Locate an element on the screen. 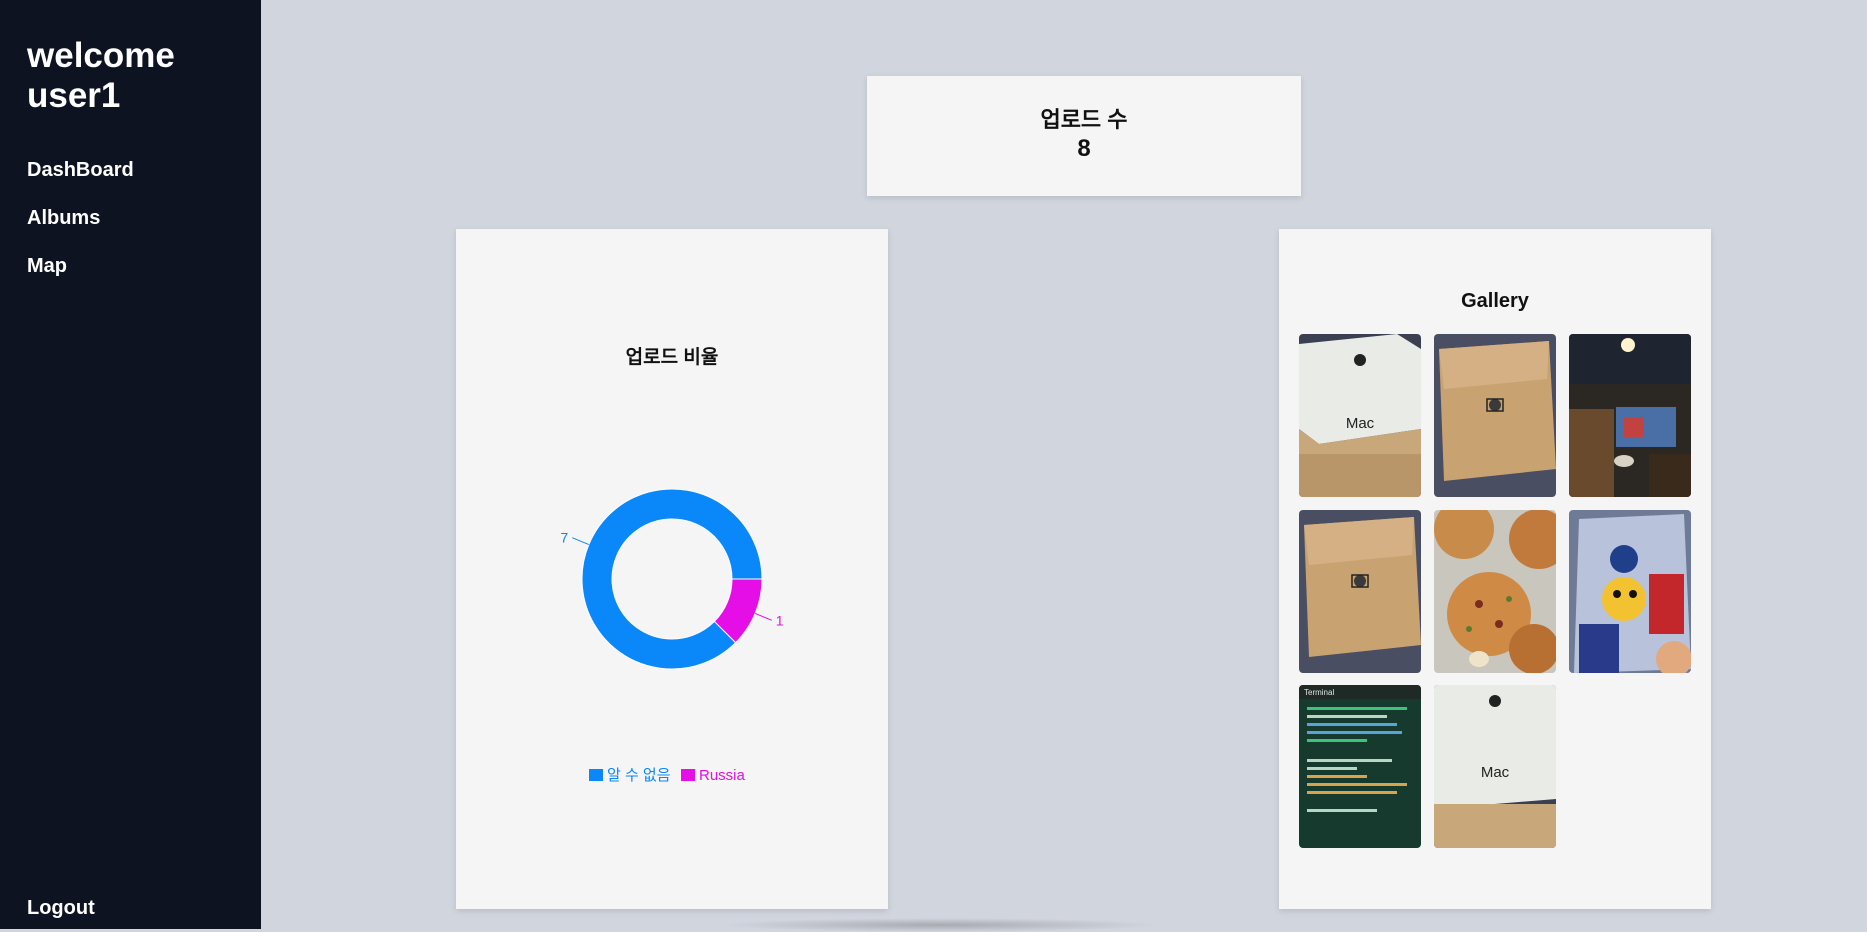 The image size is (1867, 932). logout-button: Logout is located at coordinates (61, 908).